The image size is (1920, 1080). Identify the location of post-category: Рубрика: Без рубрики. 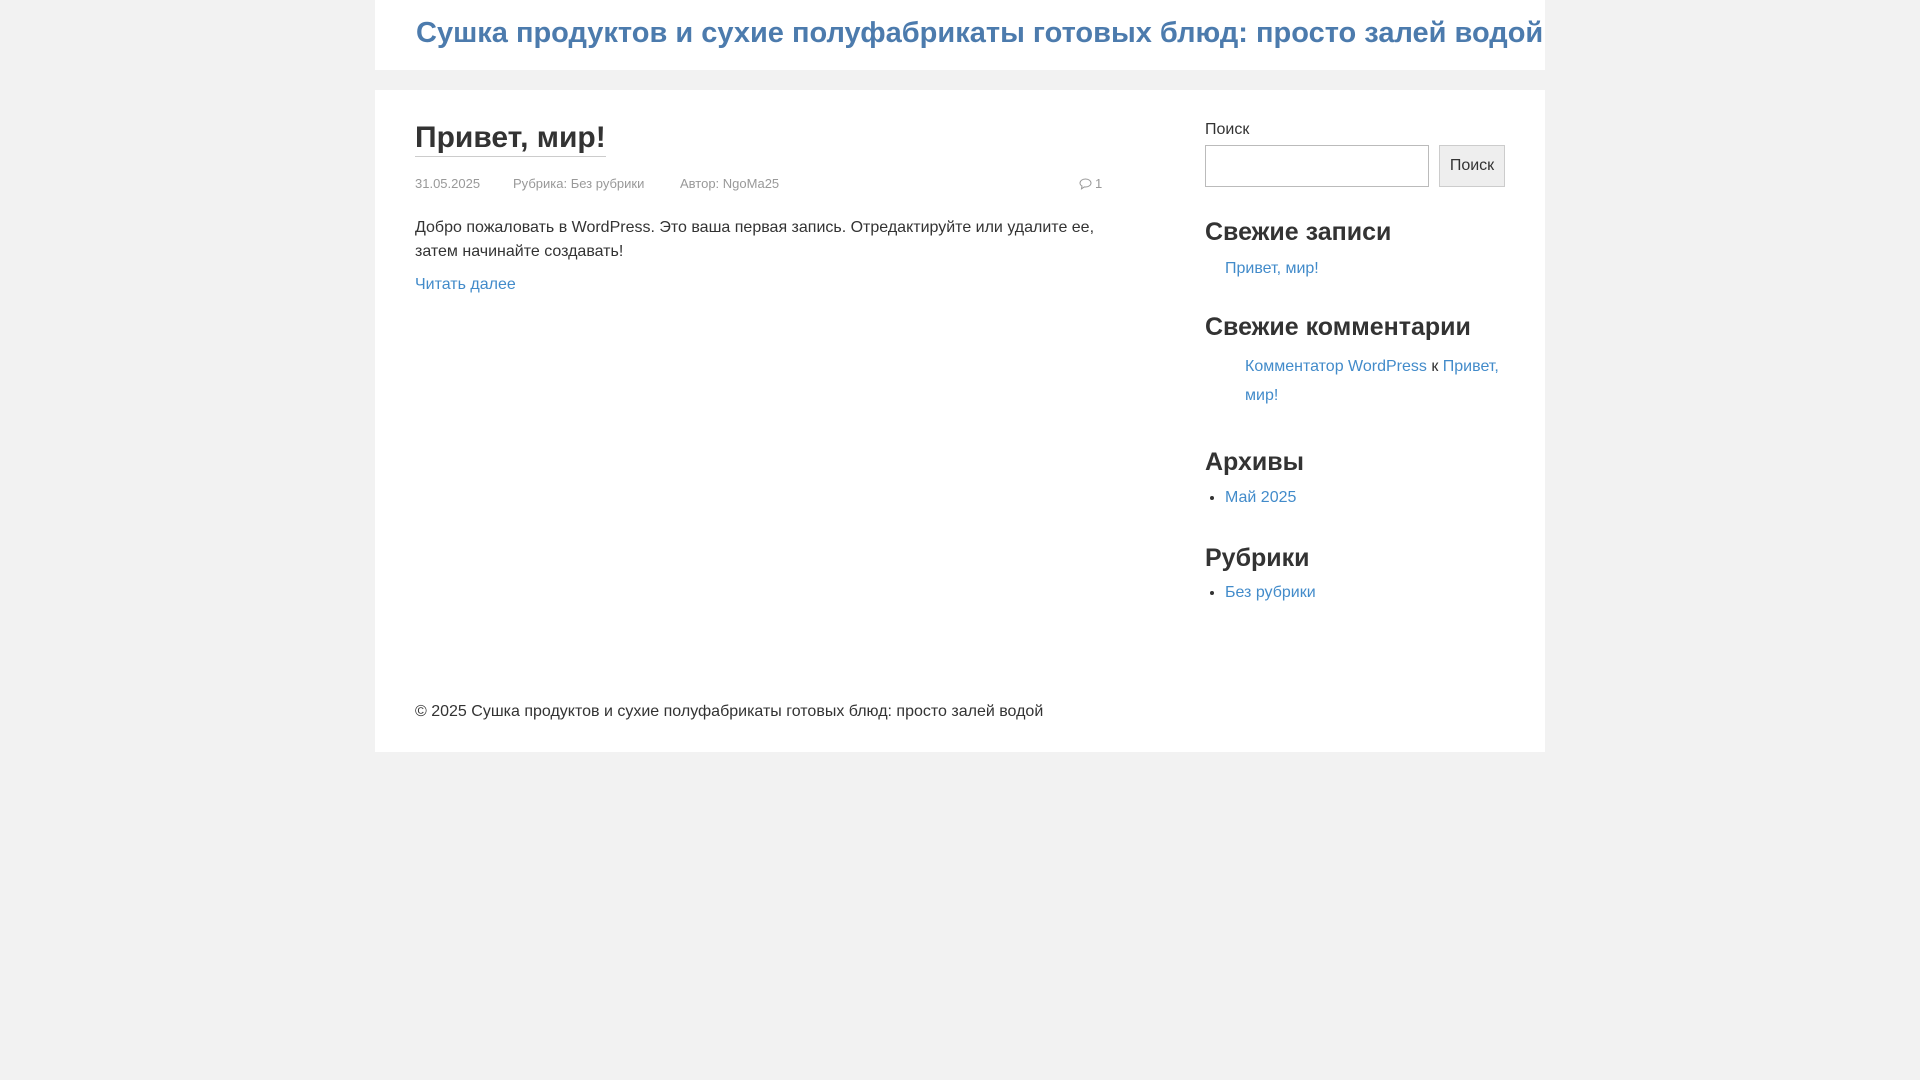
(578, 183).